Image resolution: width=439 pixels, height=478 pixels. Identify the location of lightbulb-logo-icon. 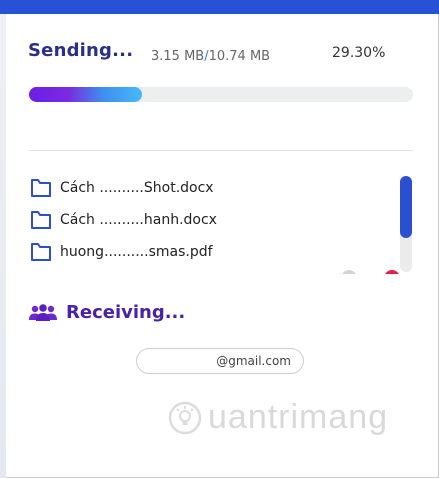
(185, 417).